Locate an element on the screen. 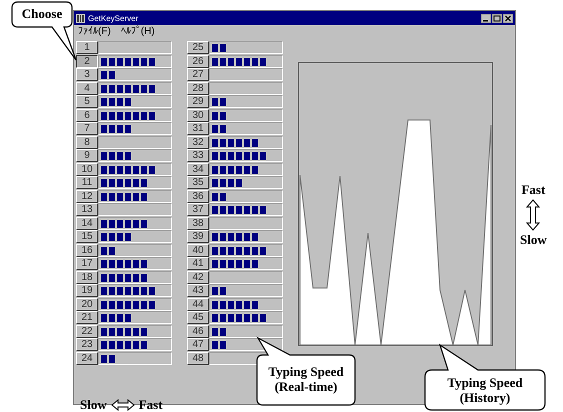 The image size is (563, 412). minimize-icon is located at coordinates (486, 18).